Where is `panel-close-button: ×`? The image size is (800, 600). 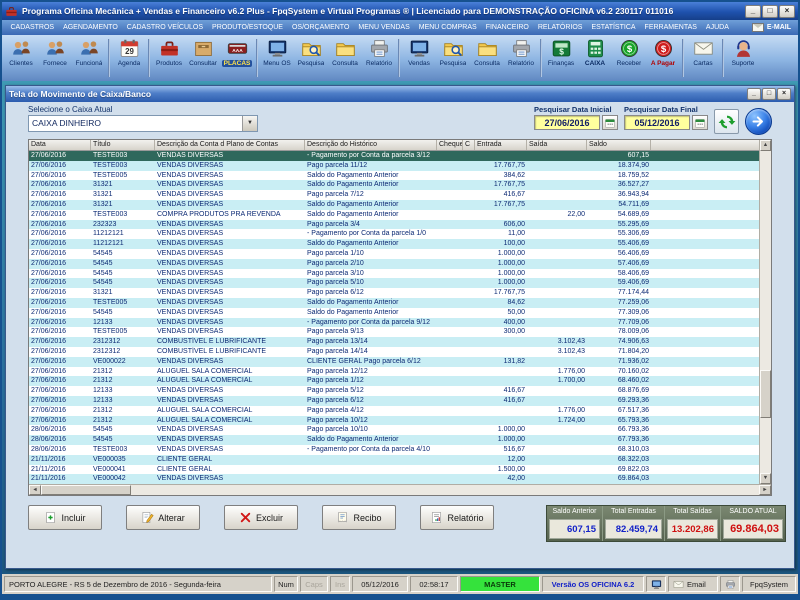 panel-close-button: × is located at coordinates (784, 94).